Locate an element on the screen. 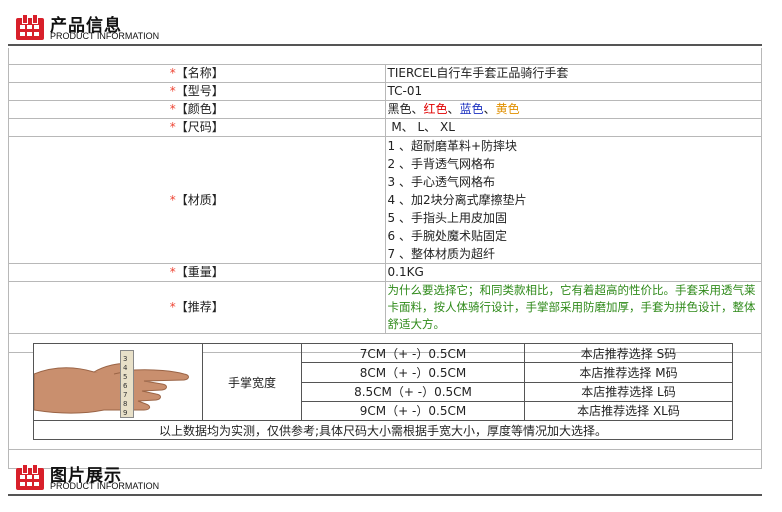  size-value: M、 L、 XL is located at coordinates (573, 127).